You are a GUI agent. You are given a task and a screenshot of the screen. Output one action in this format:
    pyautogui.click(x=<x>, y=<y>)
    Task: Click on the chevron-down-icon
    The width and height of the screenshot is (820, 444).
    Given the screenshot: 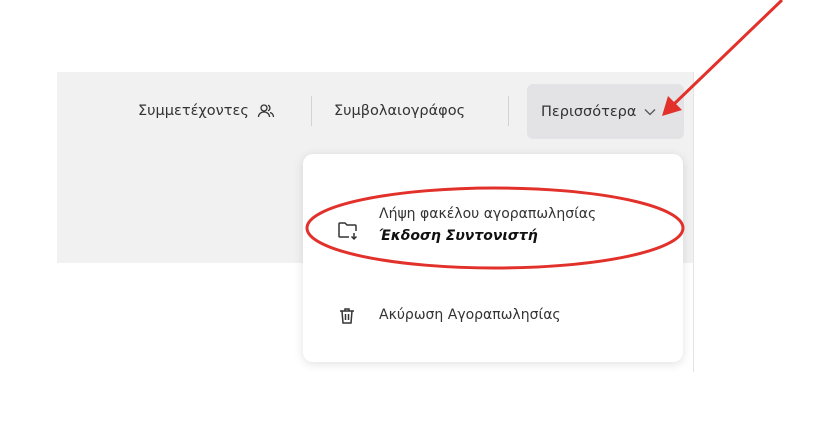 What is the action you would take?
    pyautogui.click(x=650, y=111)
    